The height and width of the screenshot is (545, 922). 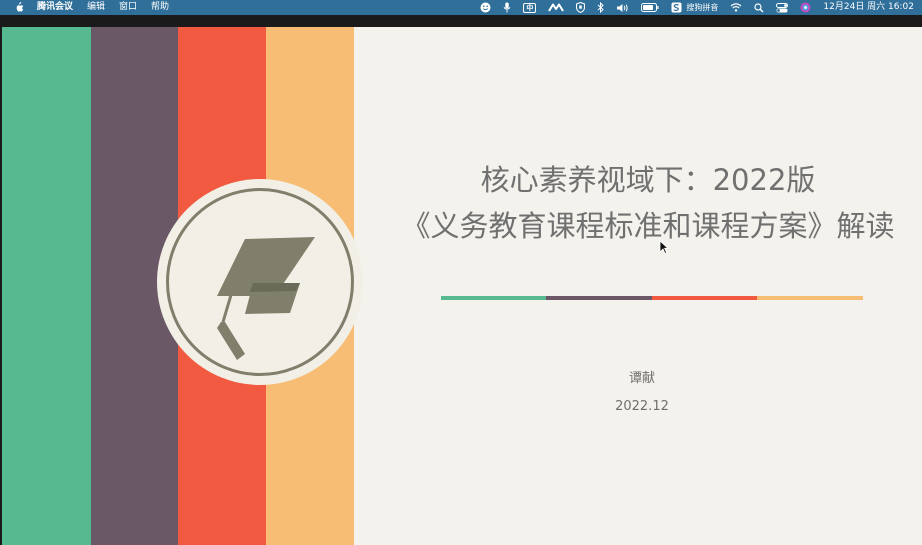 I want to click on rule-red-segment, so click(x=704, y=298).